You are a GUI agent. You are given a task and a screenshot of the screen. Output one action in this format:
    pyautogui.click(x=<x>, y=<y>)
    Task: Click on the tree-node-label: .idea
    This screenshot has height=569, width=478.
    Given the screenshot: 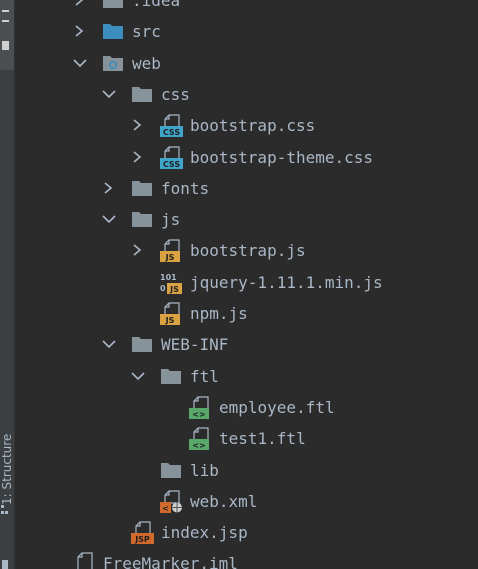 What is the action you would take?
    pyautogui.click(x=156, y=5)
    